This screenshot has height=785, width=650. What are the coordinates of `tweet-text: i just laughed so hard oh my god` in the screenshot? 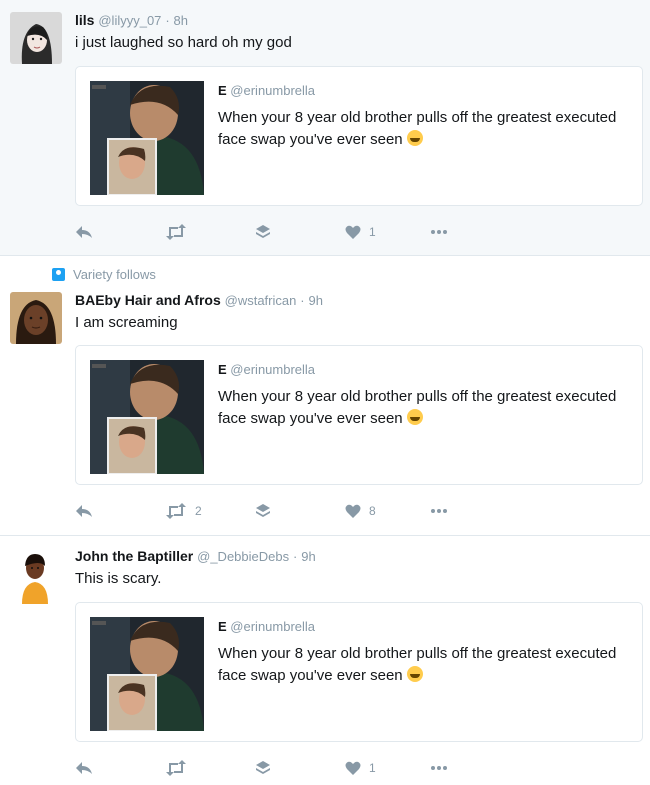 It's located at (183, 42).